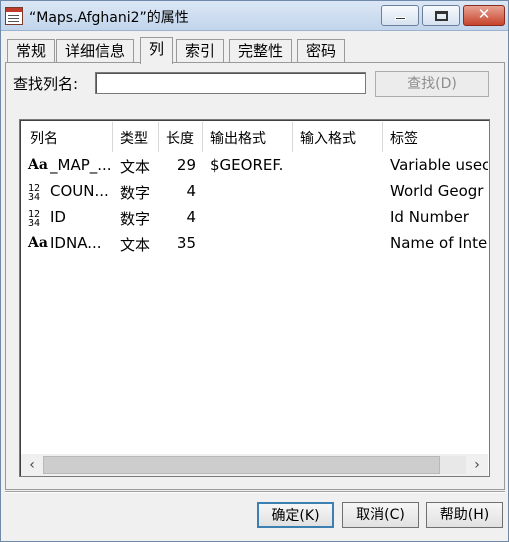 Image resolution: width=509 pixels, height=542 pixels. Describe the element at coordinates (429, 217) in the screenshot. I see `column-label: Id Number` at that location.